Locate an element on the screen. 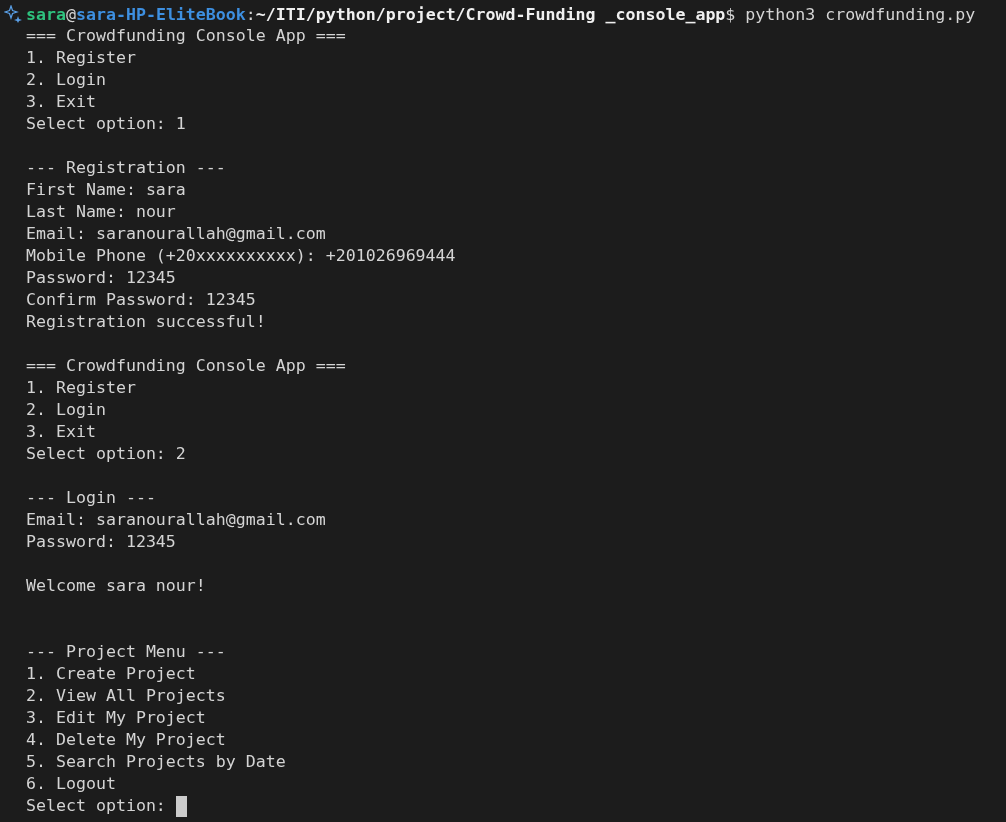  output-line: 3. Edit My Project is located at coordinates (116, 718).